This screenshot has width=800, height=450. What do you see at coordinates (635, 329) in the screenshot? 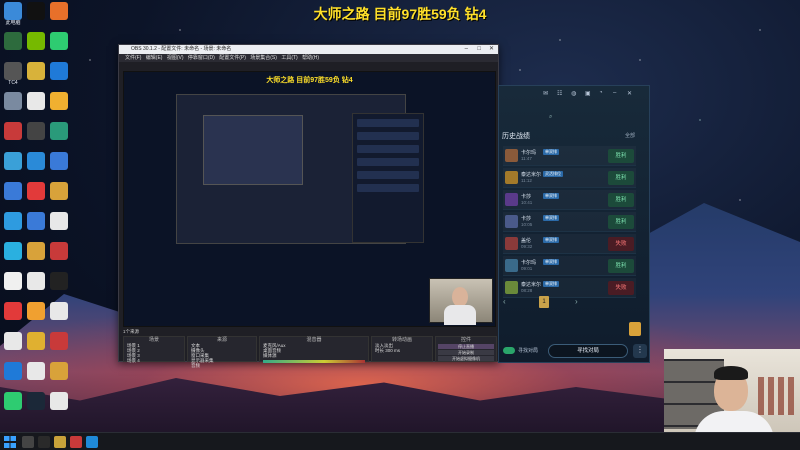
I see `side-flag-icon` at bounding box center [635, 329].